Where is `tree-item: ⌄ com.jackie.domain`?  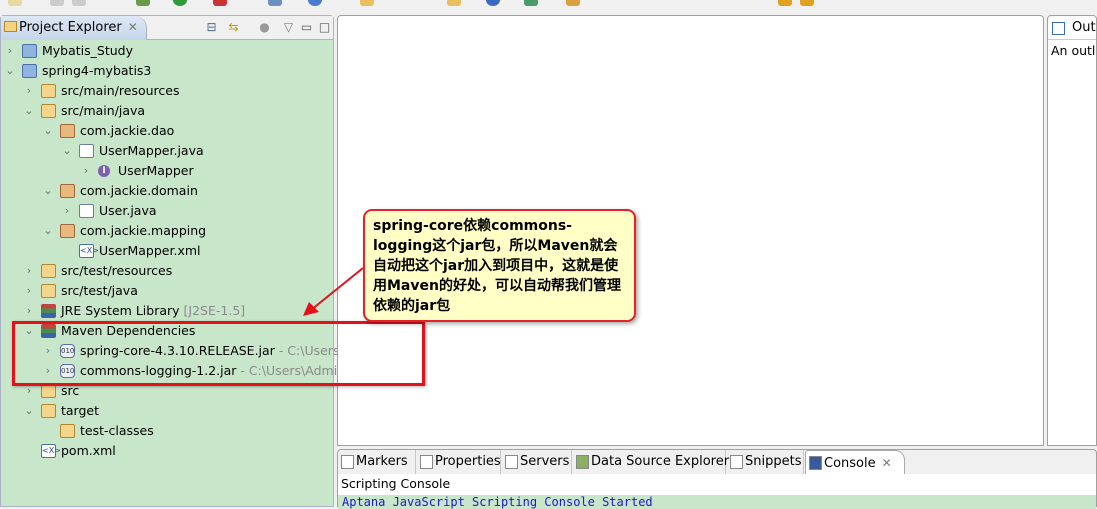 tree-item: ⌄ com.jackie.domain is located at coordinates (167, 191).